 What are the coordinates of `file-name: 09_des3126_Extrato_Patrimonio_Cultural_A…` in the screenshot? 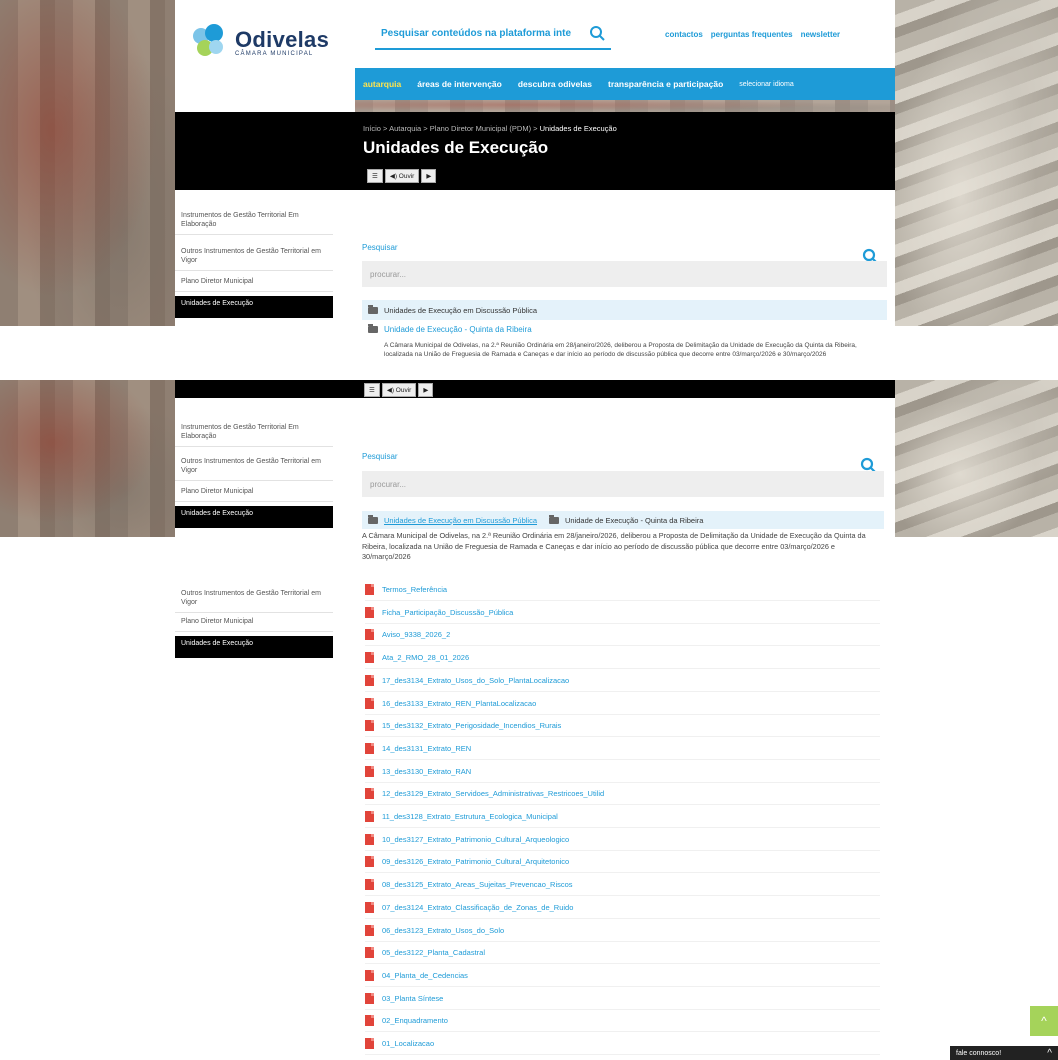 It's located at (475, 861).